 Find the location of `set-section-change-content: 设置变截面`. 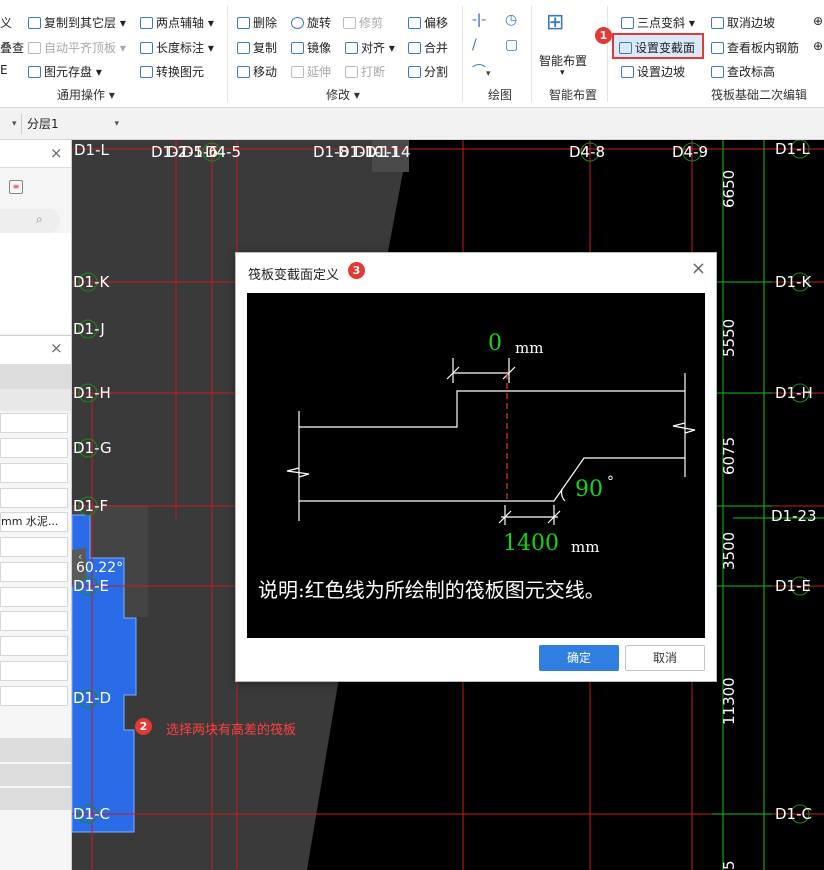

set-section-change-content: 设置变截面 is located at coordinates (657, 47).